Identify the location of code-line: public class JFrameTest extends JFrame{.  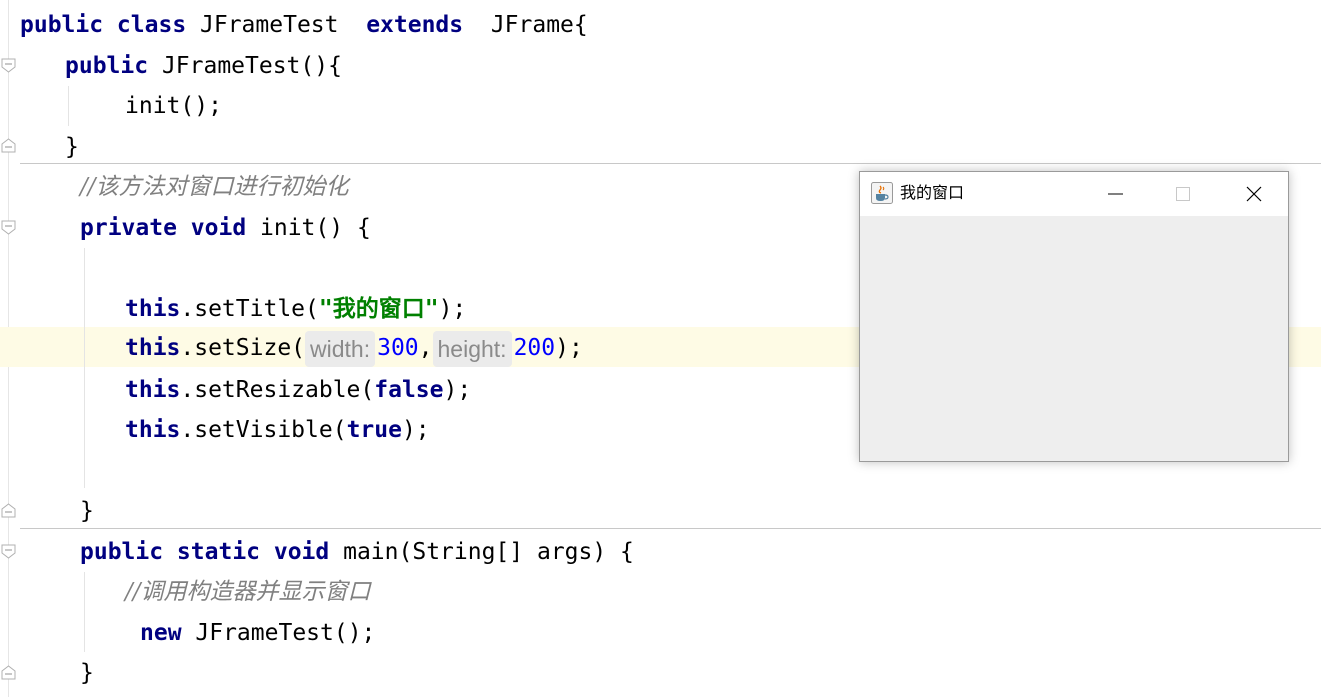
(304, 25).